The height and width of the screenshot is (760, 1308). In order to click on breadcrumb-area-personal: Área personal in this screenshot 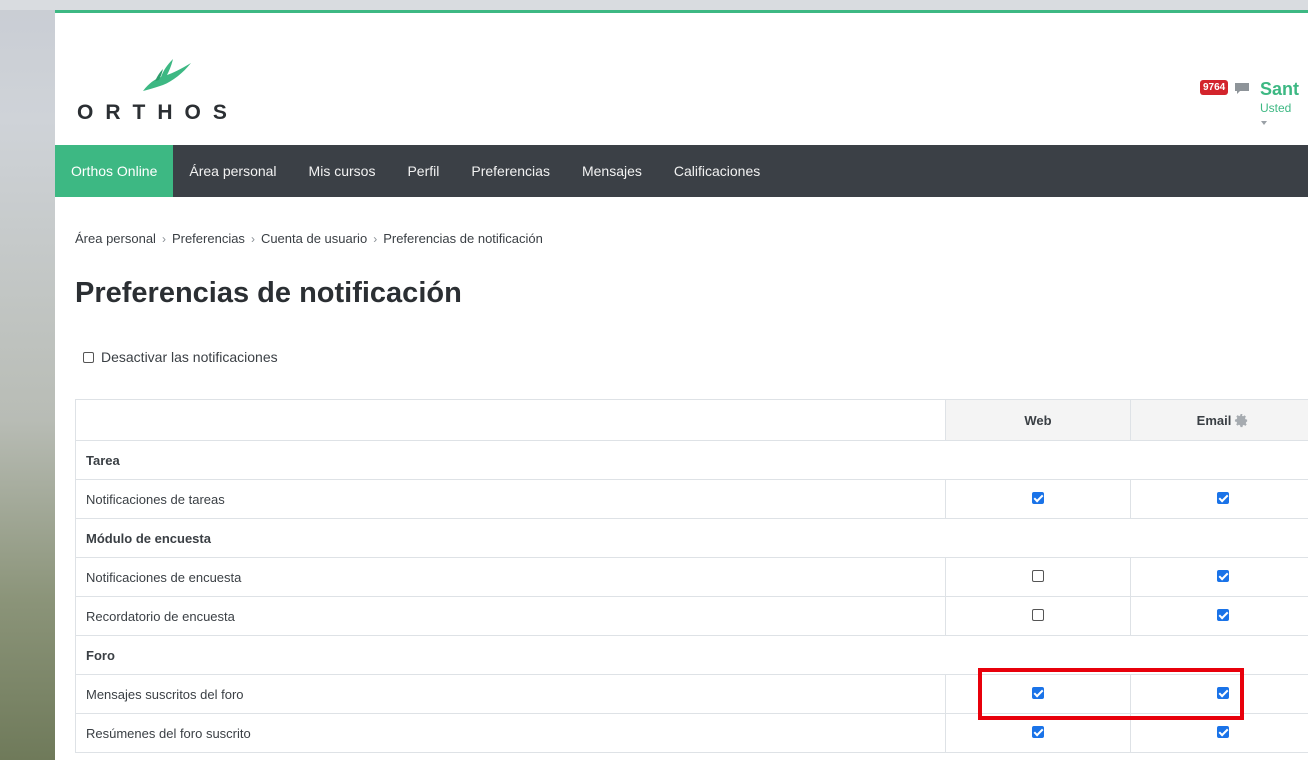, I will do `click(115, 238)`.